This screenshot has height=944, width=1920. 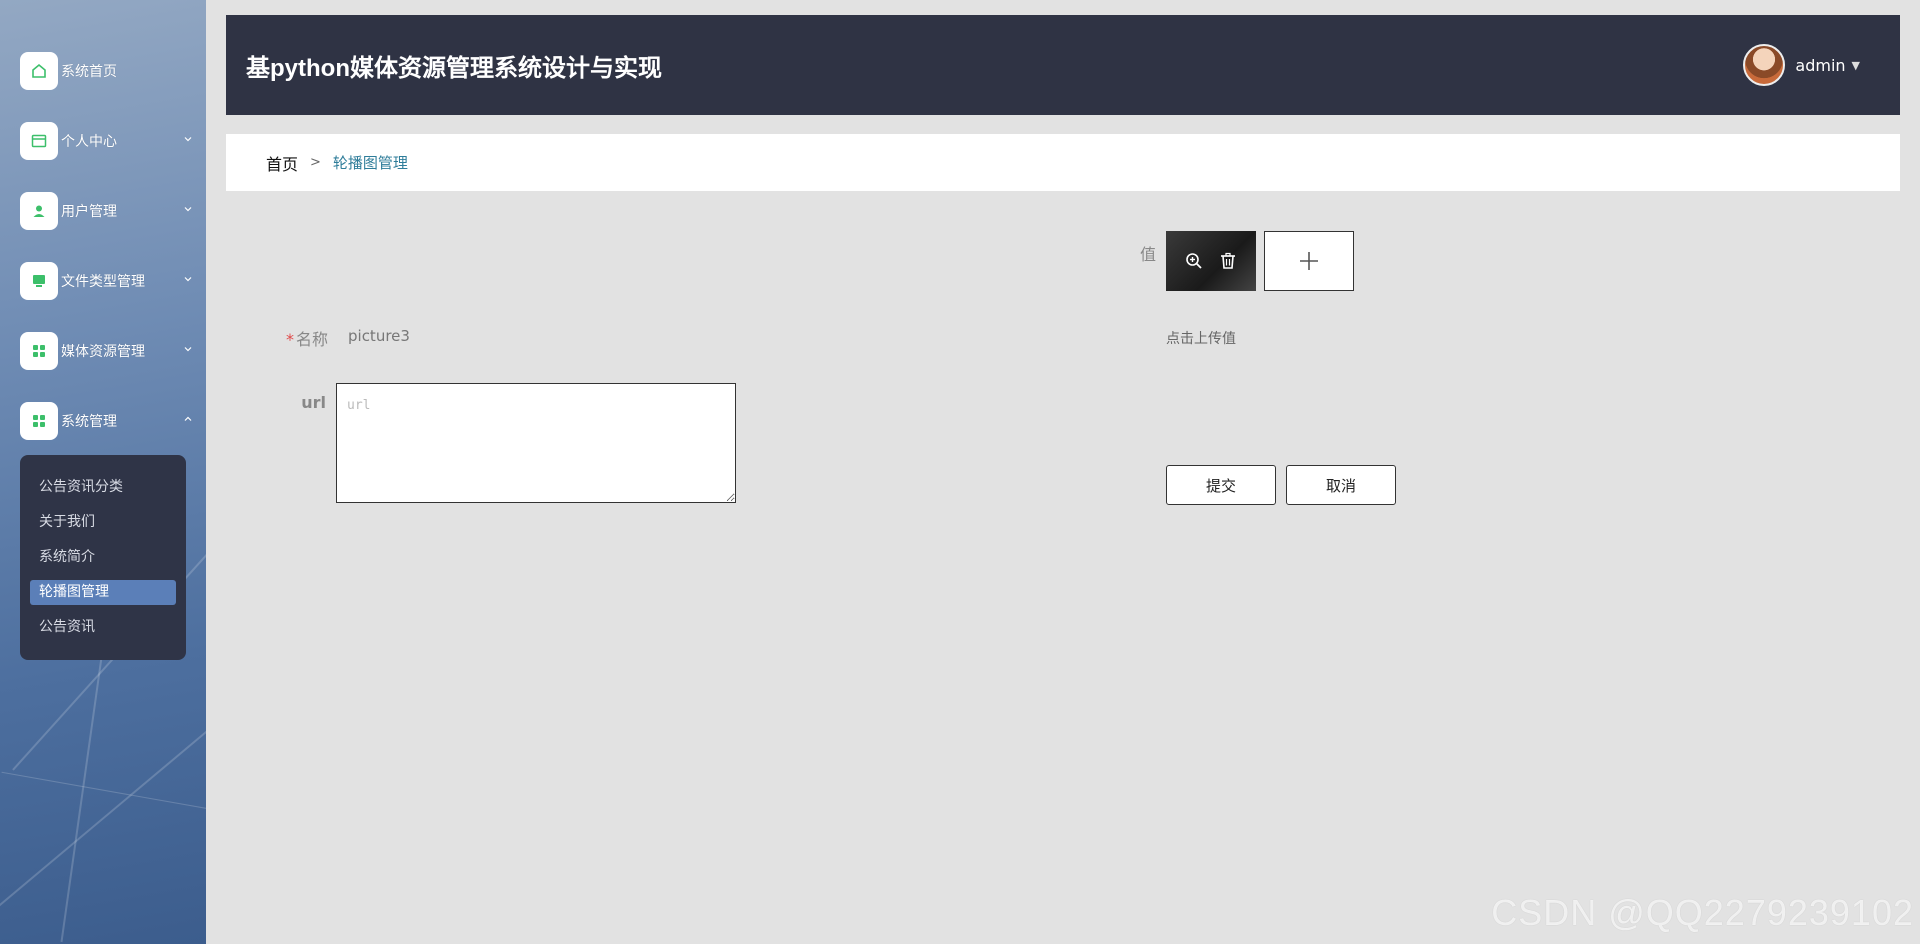 What do you see at coordinates (1211, 261) in the screenshot?
I see `uploaded-image-thumbnail` at bounding box center [1211, 261].